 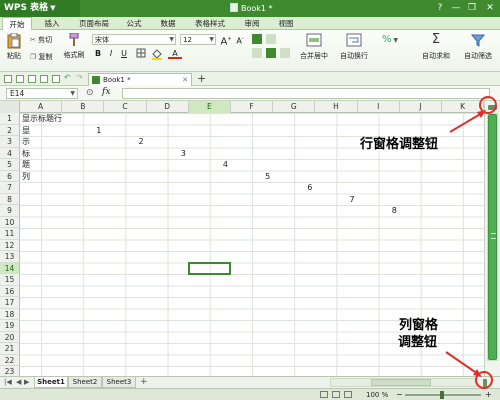 I want to click on cell-g7: 6, so click(x=292, y=187).